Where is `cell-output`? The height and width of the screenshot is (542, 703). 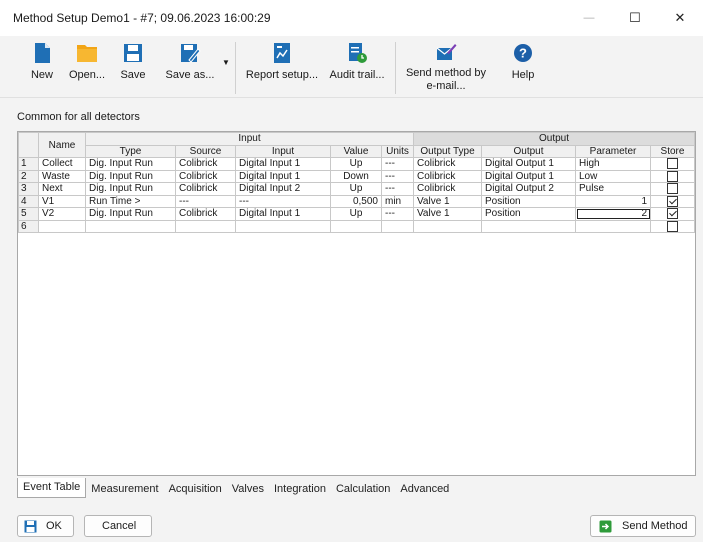
cell-output is located at coordinates (528, 226).